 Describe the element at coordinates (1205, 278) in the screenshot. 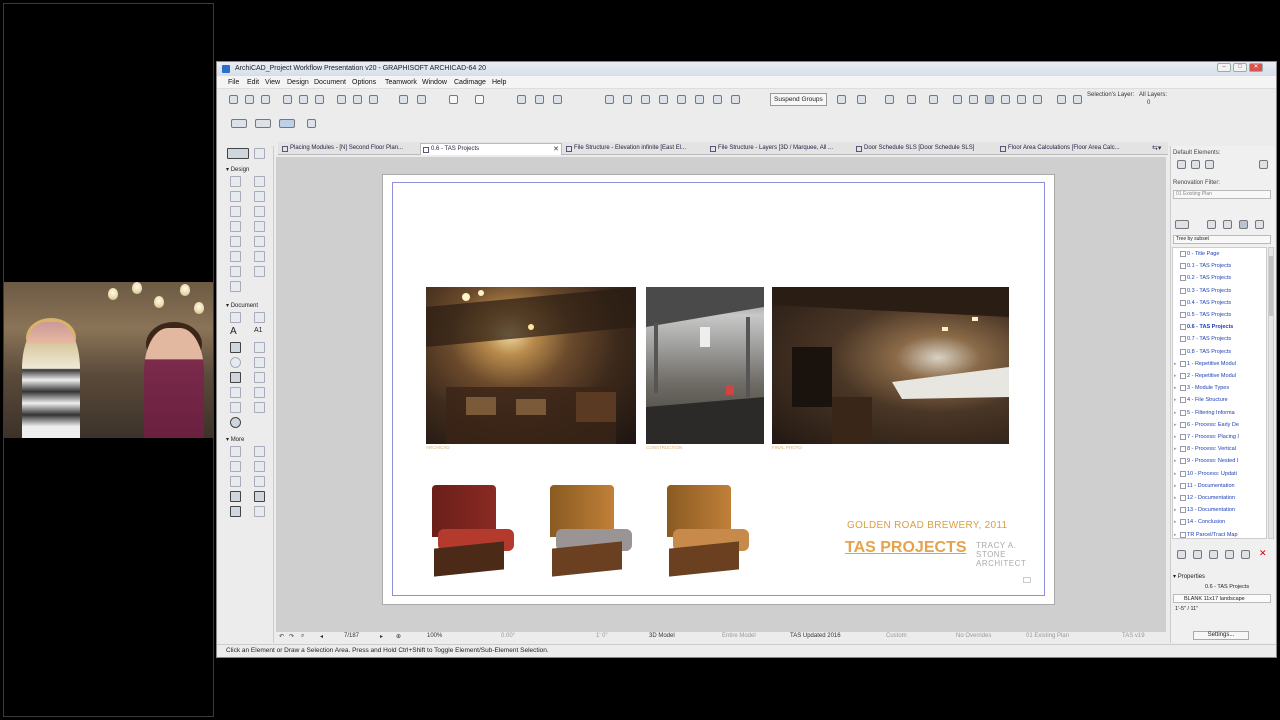

I see `tree-item: 0.2 - TAS Projects` at that location.